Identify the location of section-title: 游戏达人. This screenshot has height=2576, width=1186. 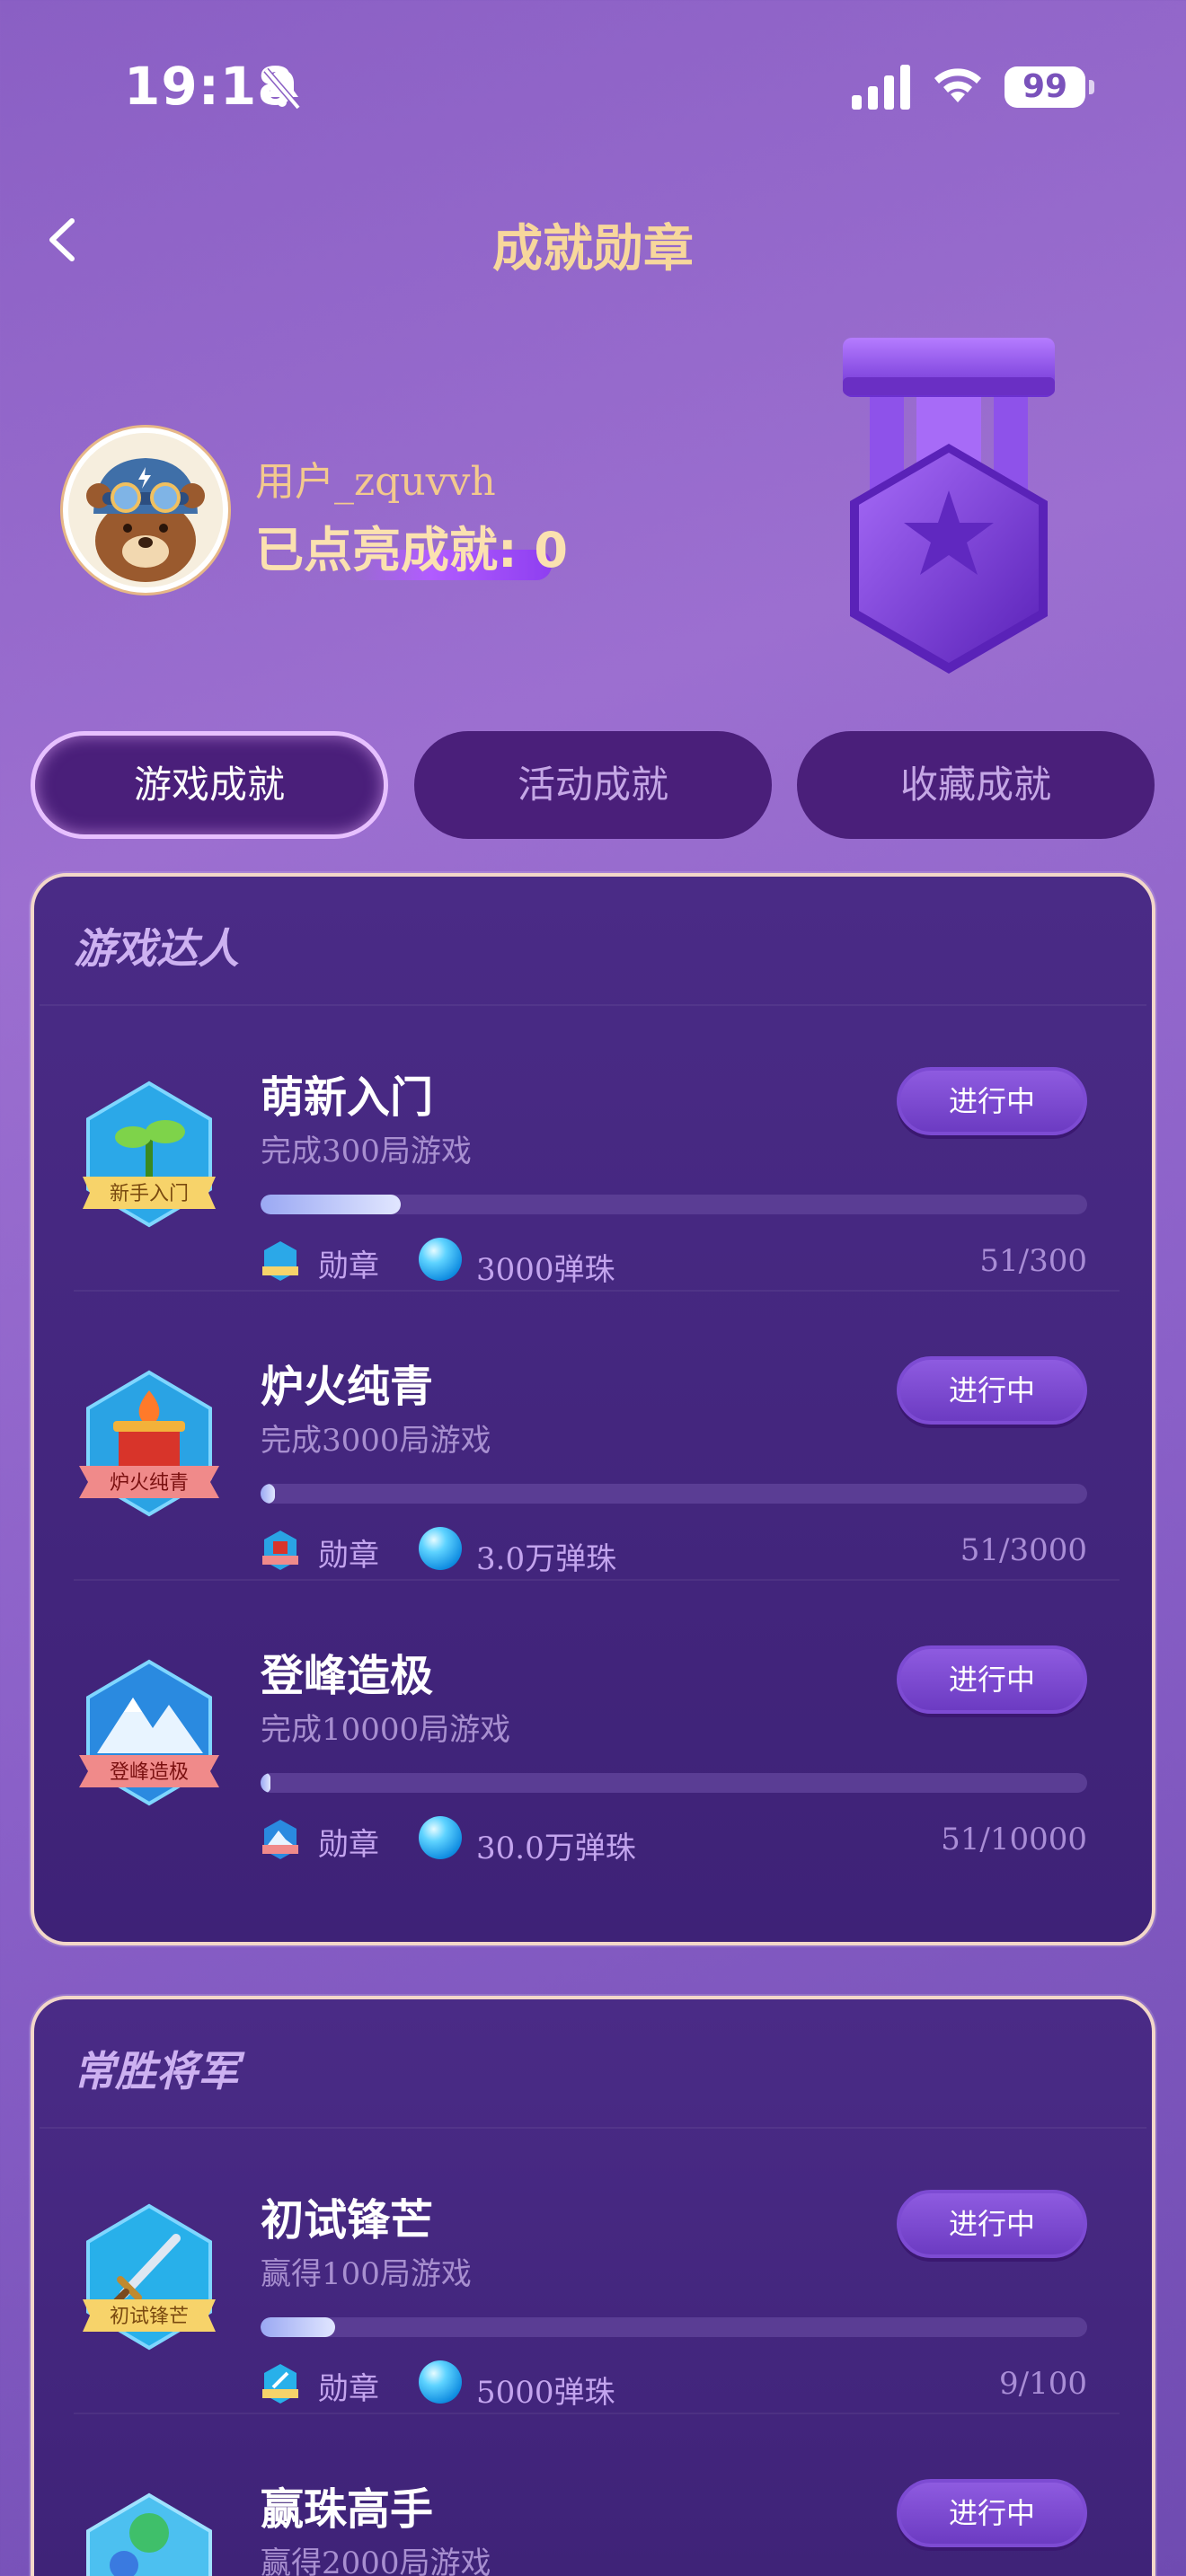
(156, 948).